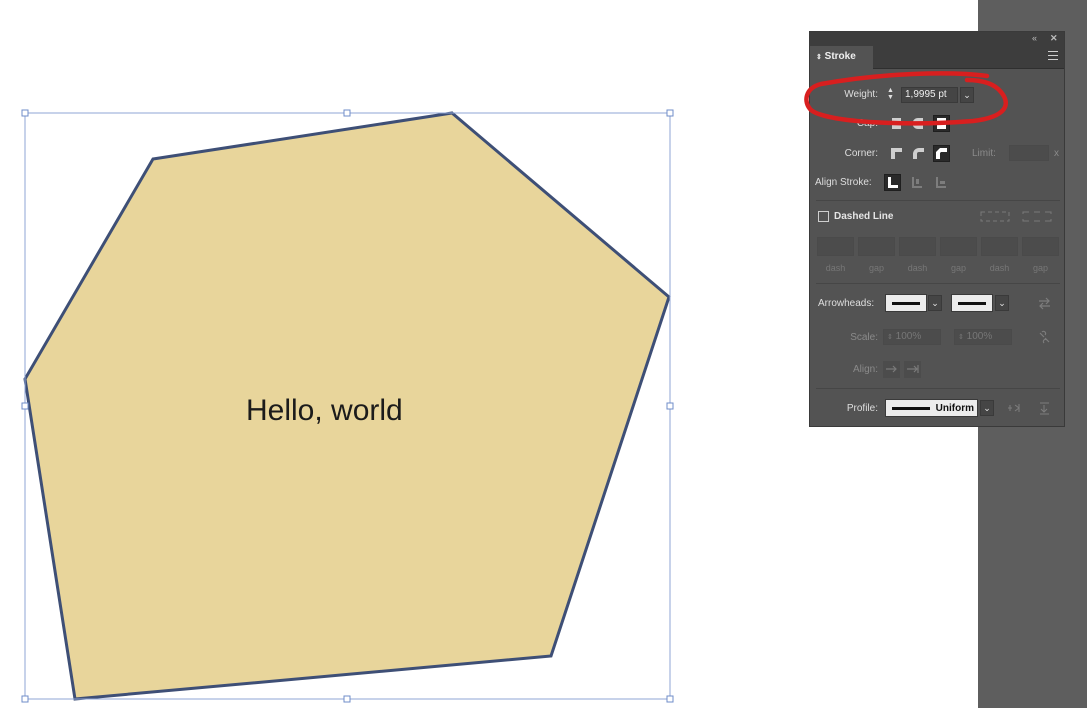 The height and width of the screenshot is (708, 1087). What do you see at coordinates (912, 369) in the screenshot?
I see `arrow-tip-at-path-end-icon` at bounding box center [912, 369].